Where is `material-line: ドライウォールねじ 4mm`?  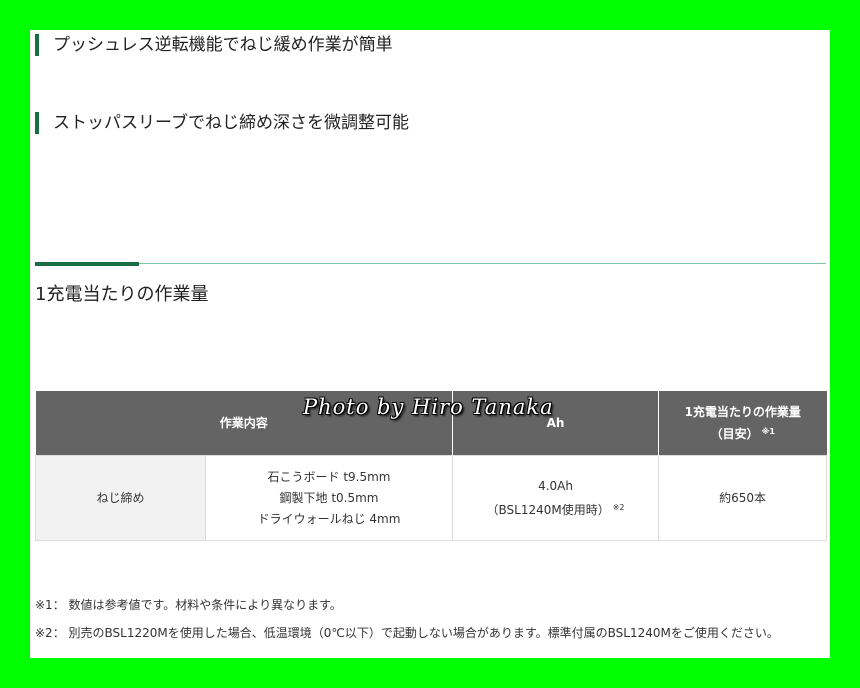 material-line: ドライウォールねじ 4mm is located at coordinates (329, 518).